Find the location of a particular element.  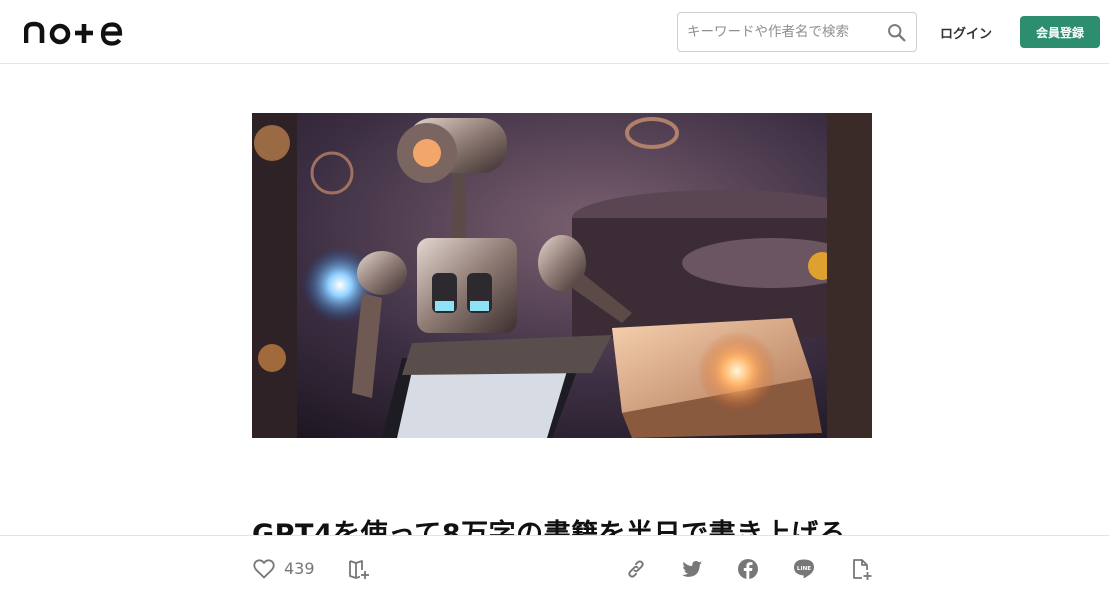

article-action-bar: 439 LINE is located at coordinates (554, 567).